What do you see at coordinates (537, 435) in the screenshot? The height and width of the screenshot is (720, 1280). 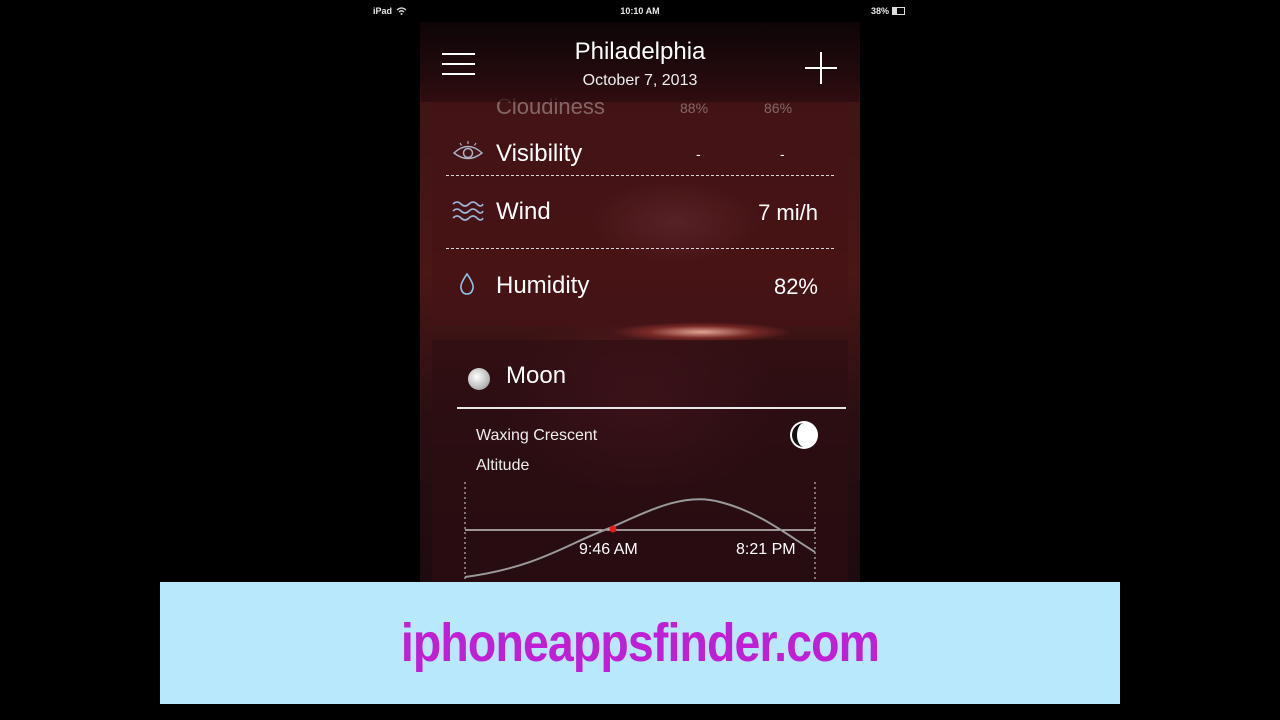 I see `moon-phase: Waxing Crescent` at bounding box center [537, 435].